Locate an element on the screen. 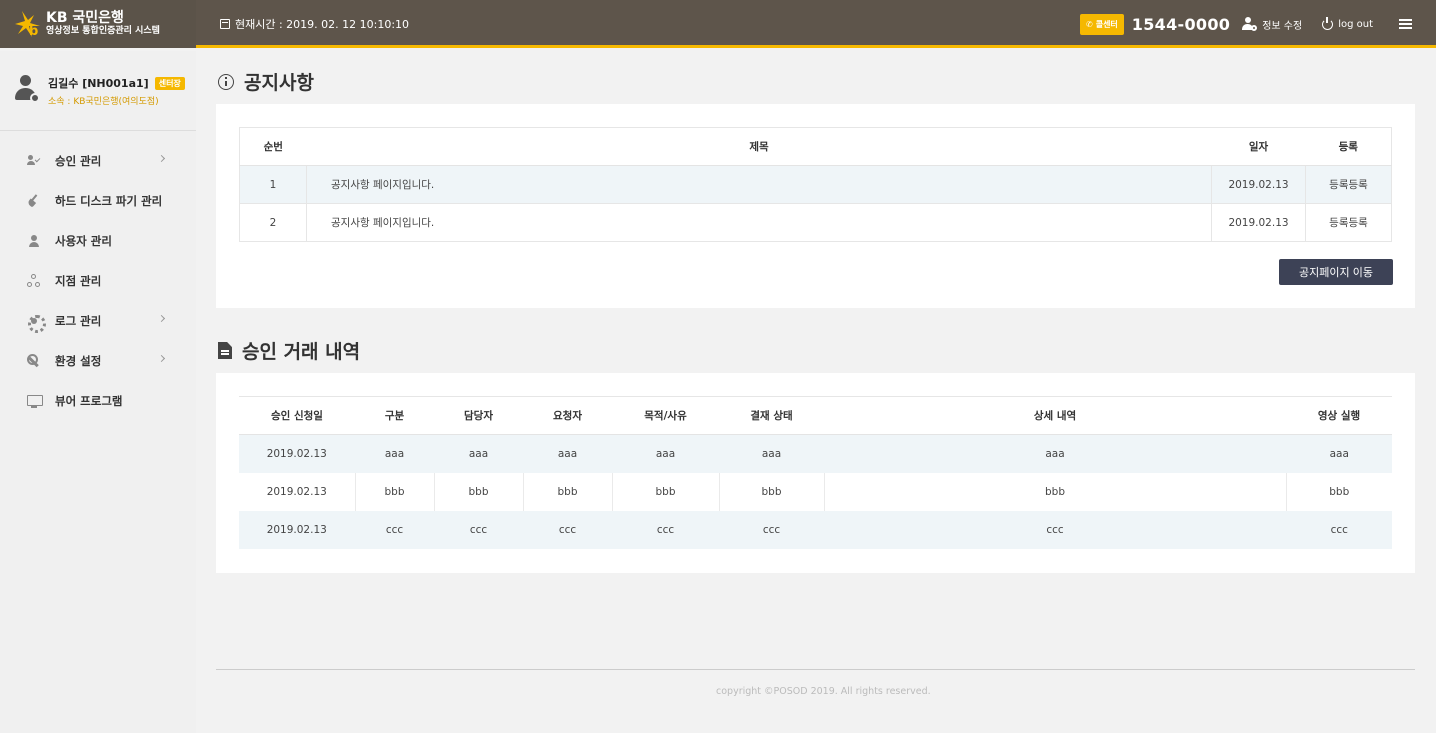  profile-edit-label: 정보 수정 is located at coordinates (1282, 26).